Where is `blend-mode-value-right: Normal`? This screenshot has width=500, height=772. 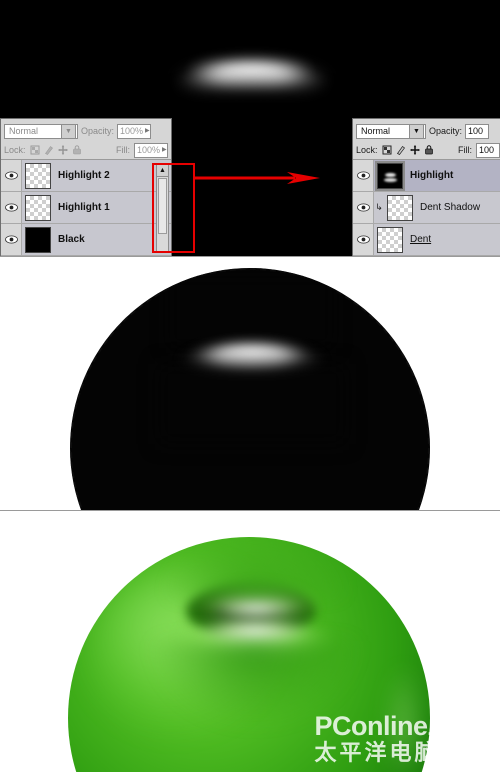
blend-mode-value-right: Normal is located at coordinates (376, 130).